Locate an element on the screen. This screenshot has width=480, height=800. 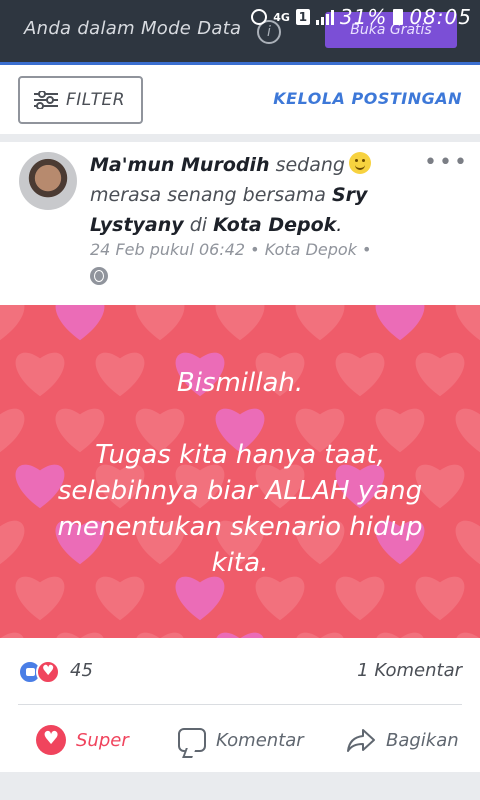
filter-button: FILTER is located at coordinates (80, 100).